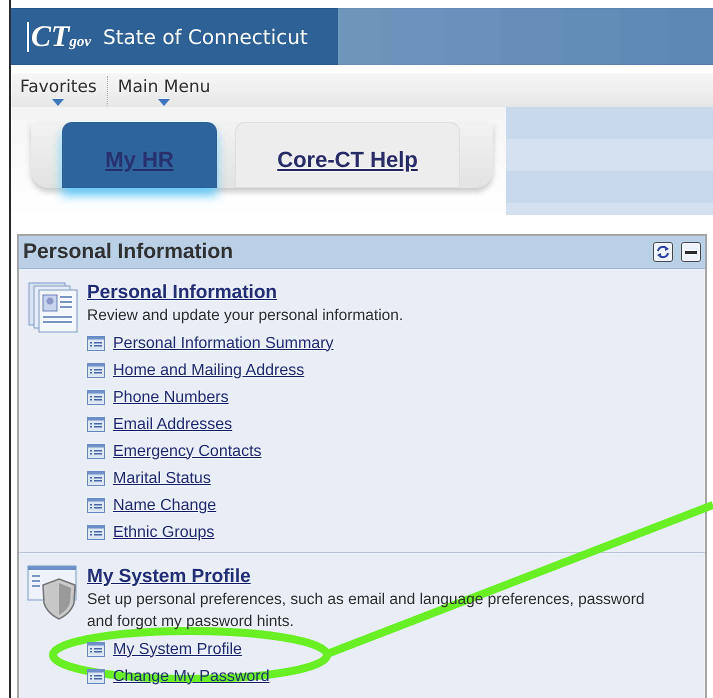 Image resolution: width=713 pixels, height=698 pixels. Describe the element at coordinates (347, 155) in the screenshot. I see `tab: Core-CT Help` at that location.